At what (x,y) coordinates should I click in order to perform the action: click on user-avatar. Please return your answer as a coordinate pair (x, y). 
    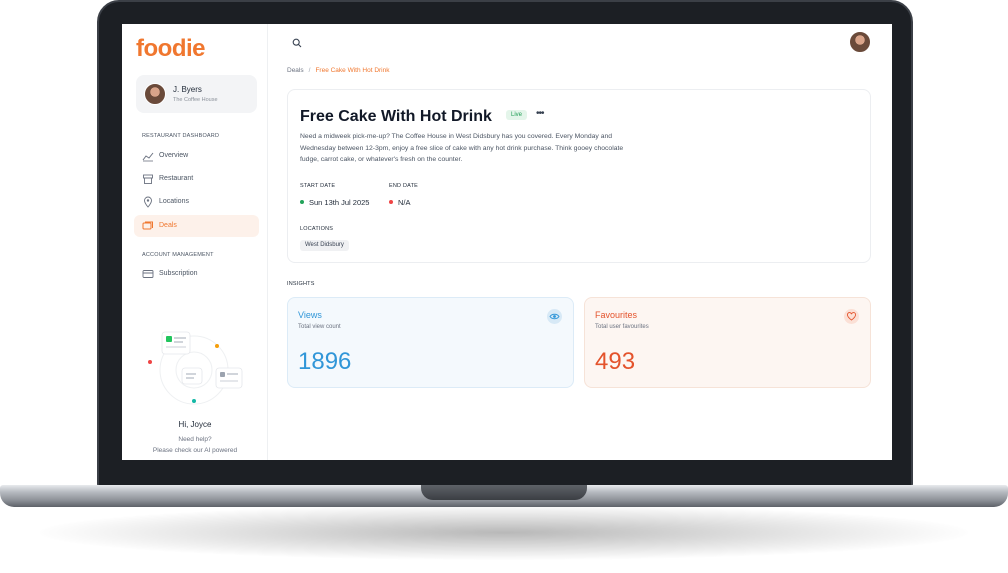
    Looking at the image, I should click on (860, 42).